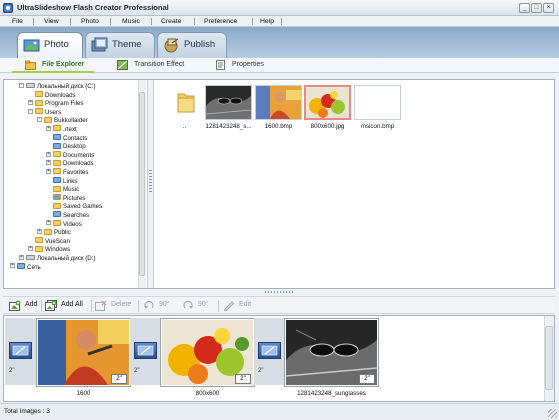  Describe the element at coordinates (536, 8) in the screenshot. I see `maximize-button: □` at that location.